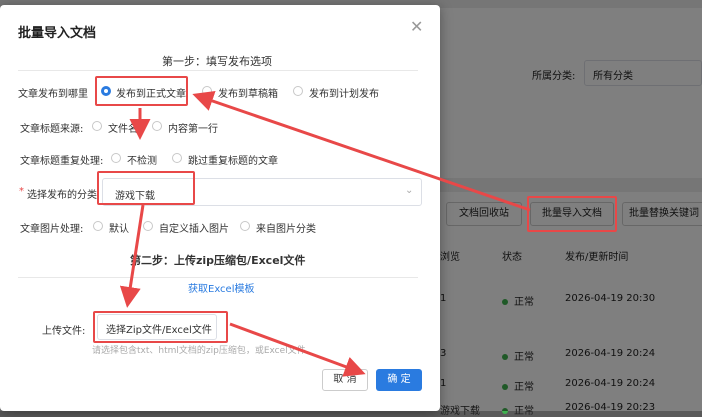 This screenshot has height=417, width=702. I want to click on arrow-upload-to-confirm, so click(297, 349).